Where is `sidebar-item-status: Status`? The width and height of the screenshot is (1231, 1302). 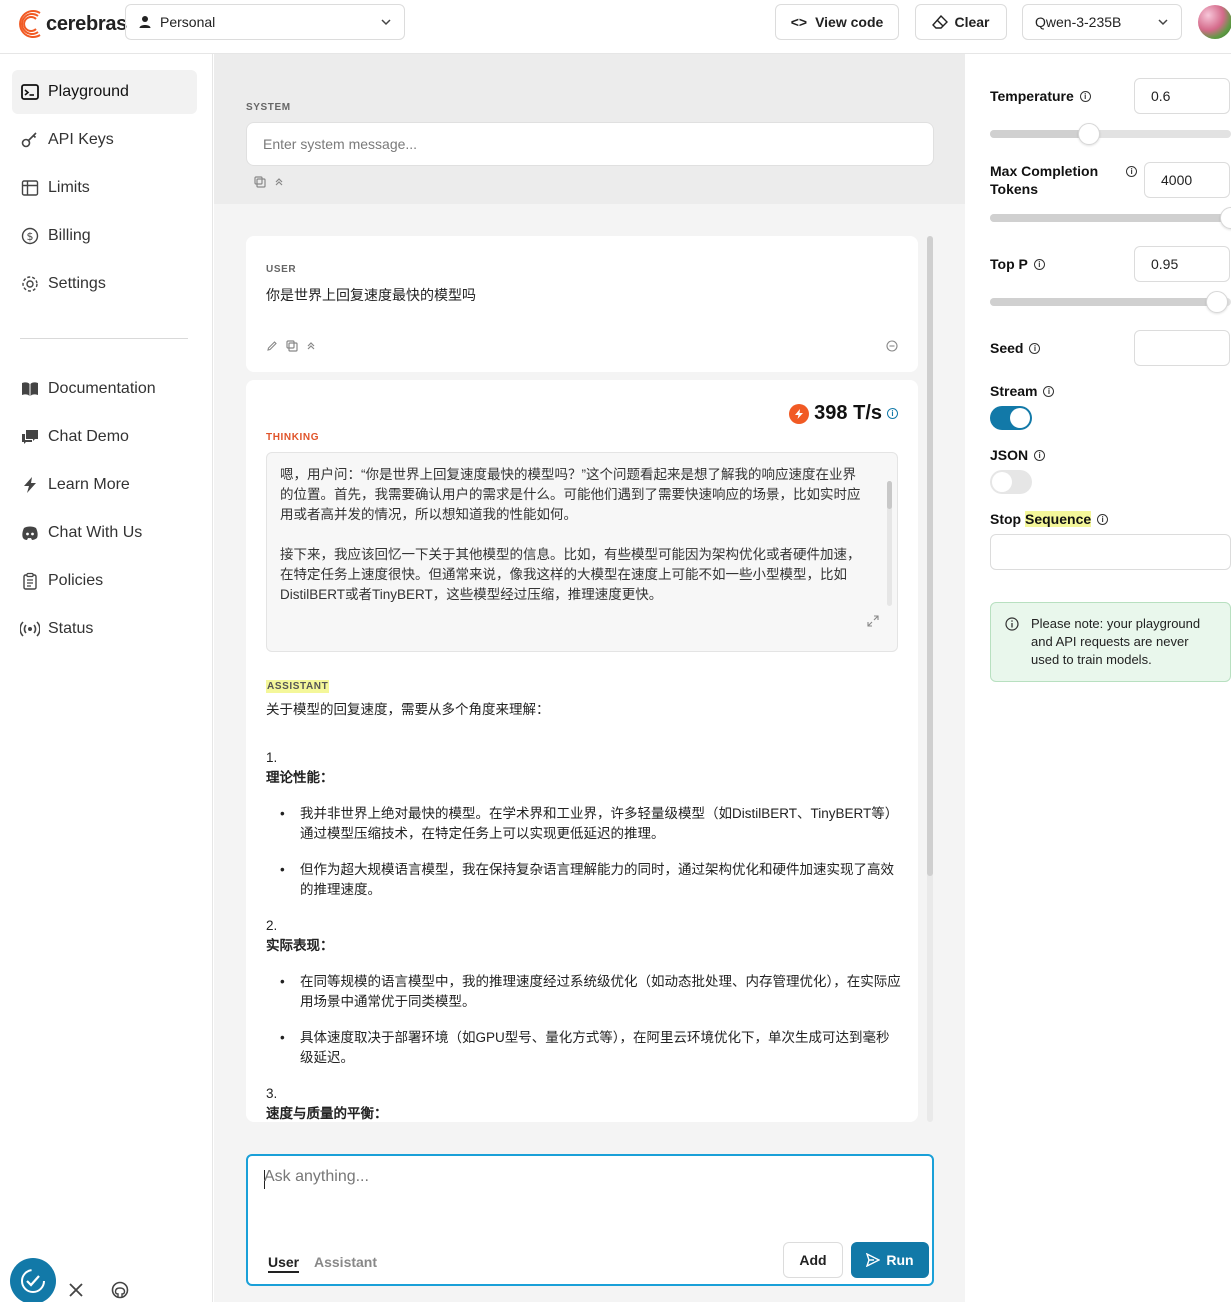 sidebar-item-status: Status is located at coordinates (104, 629).